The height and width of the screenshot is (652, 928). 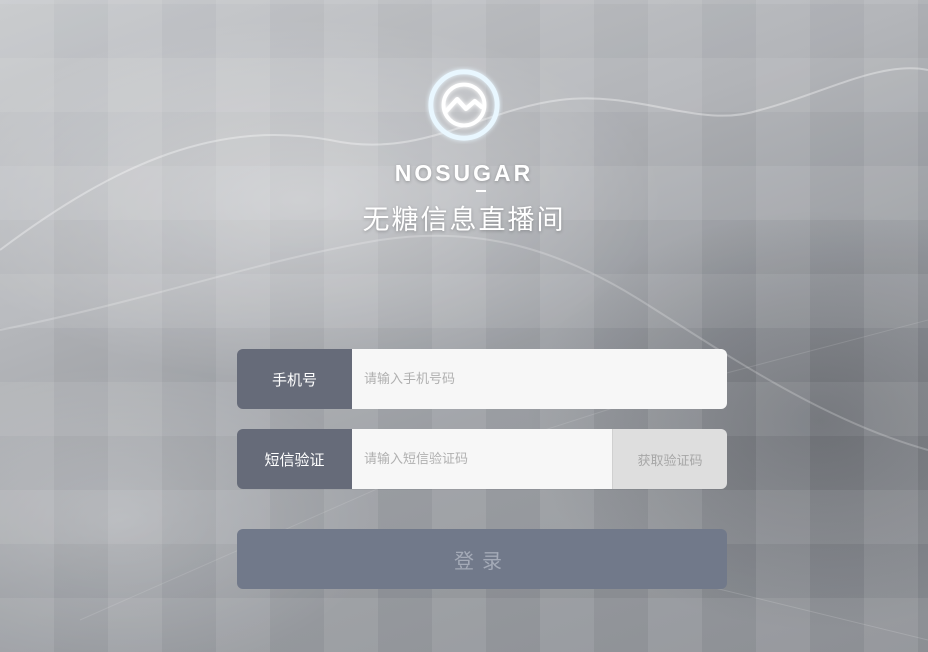 I want to click on trend-chart-circle-icon, so click(x=464, y=105).